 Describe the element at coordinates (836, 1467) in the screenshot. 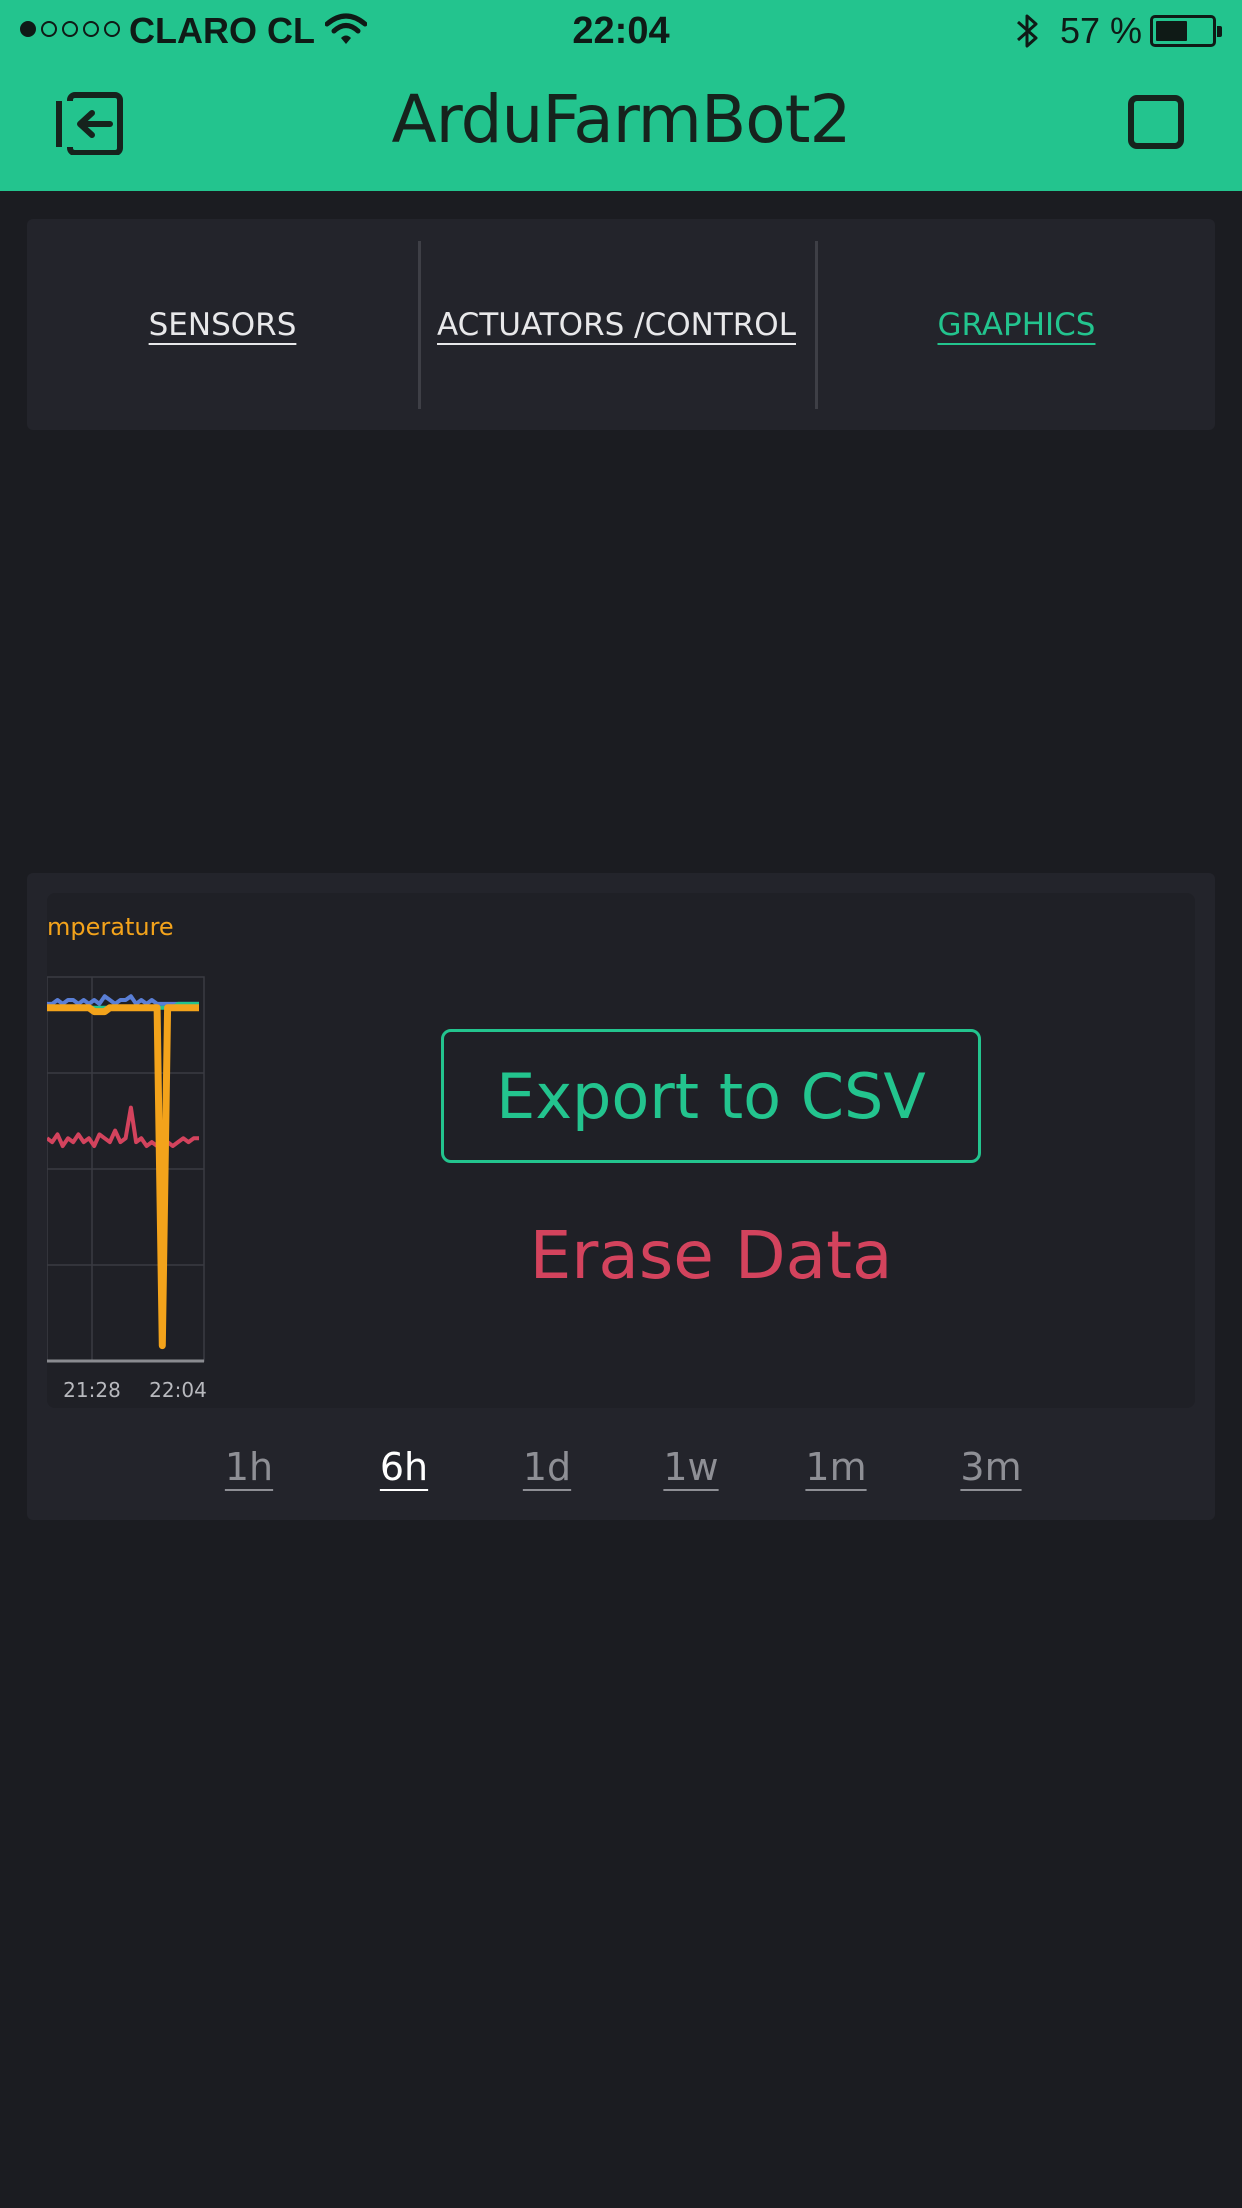

I see `range-1m: 1m` at that location.